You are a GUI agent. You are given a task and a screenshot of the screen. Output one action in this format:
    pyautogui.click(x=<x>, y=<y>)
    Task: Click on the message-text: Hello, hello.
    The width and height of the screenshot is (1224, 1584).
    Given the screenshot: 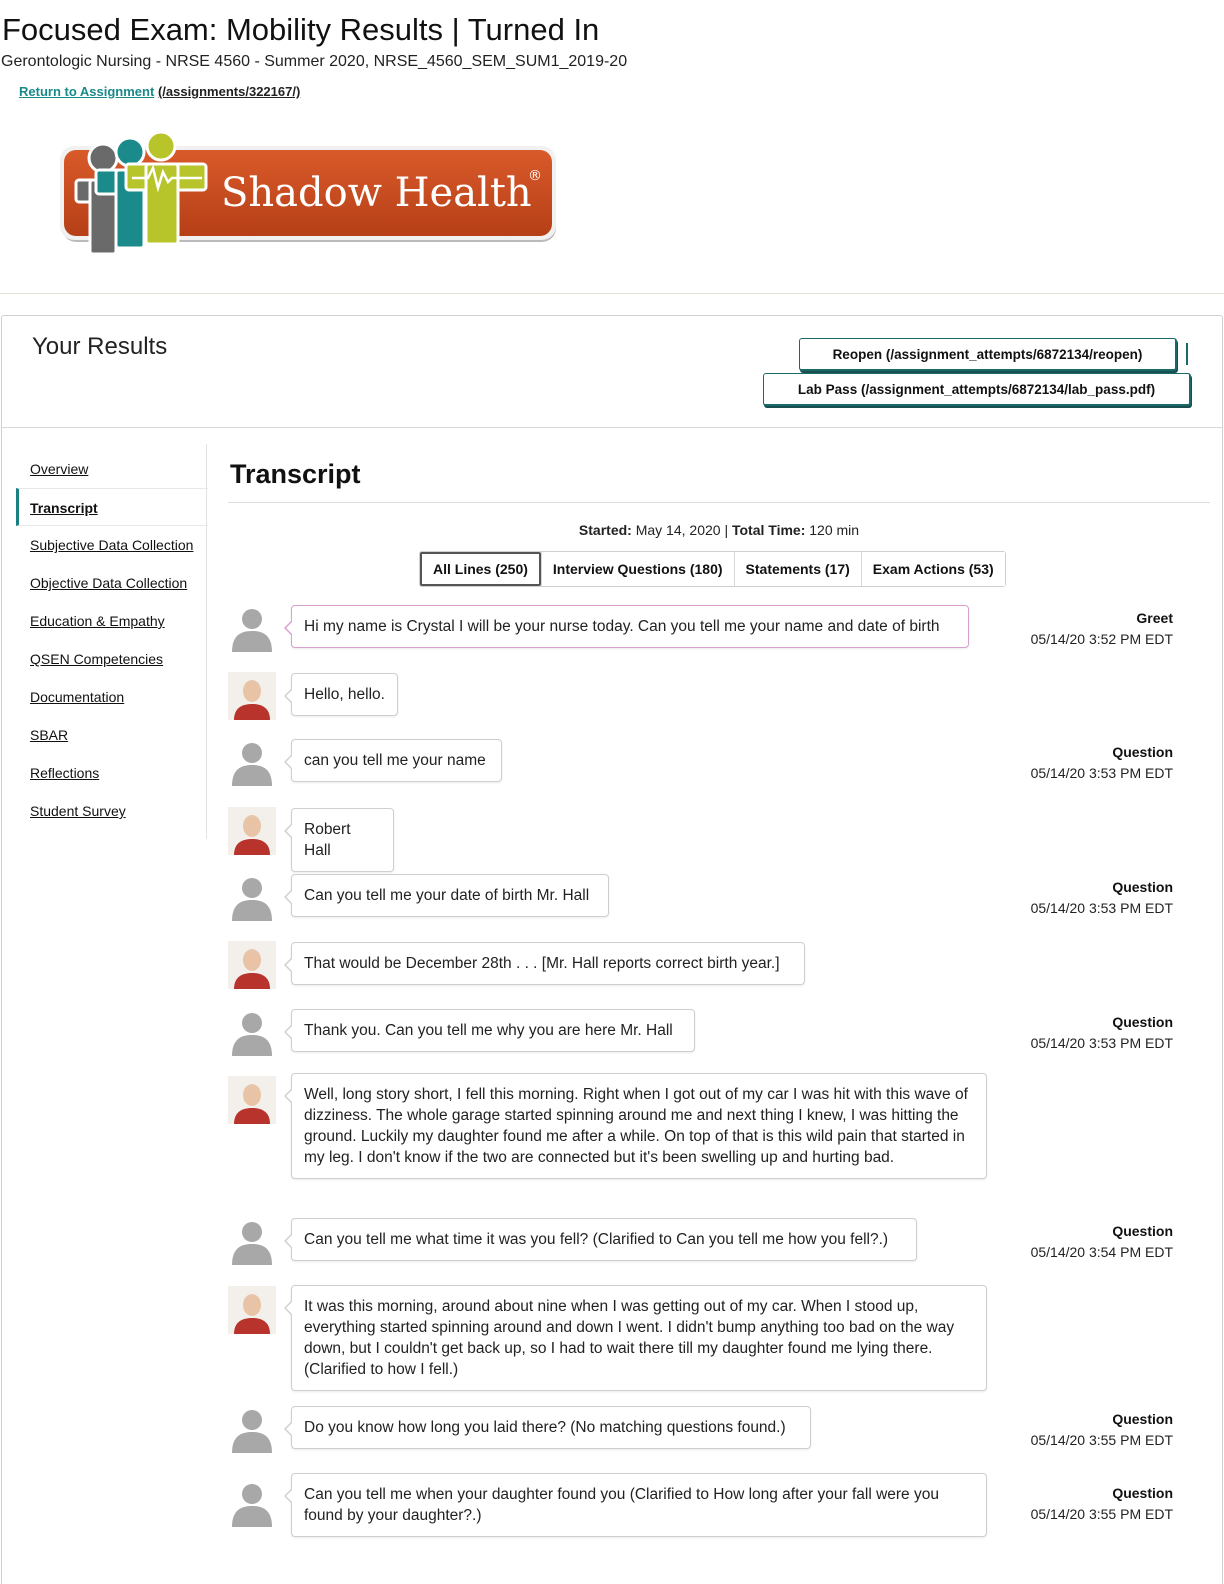 What is the action you would take?
    pyautogui.click(x=341, y=694)
    